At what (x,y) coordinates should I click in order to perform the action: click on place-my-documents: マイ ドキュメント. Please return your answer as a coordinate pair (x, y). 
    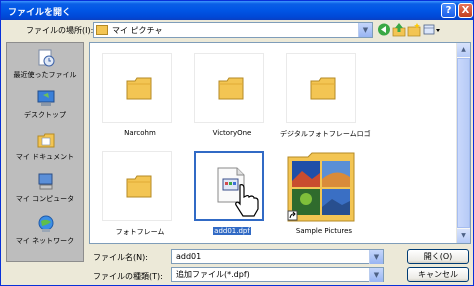
    Looking at the image, I should click on (45, 147).